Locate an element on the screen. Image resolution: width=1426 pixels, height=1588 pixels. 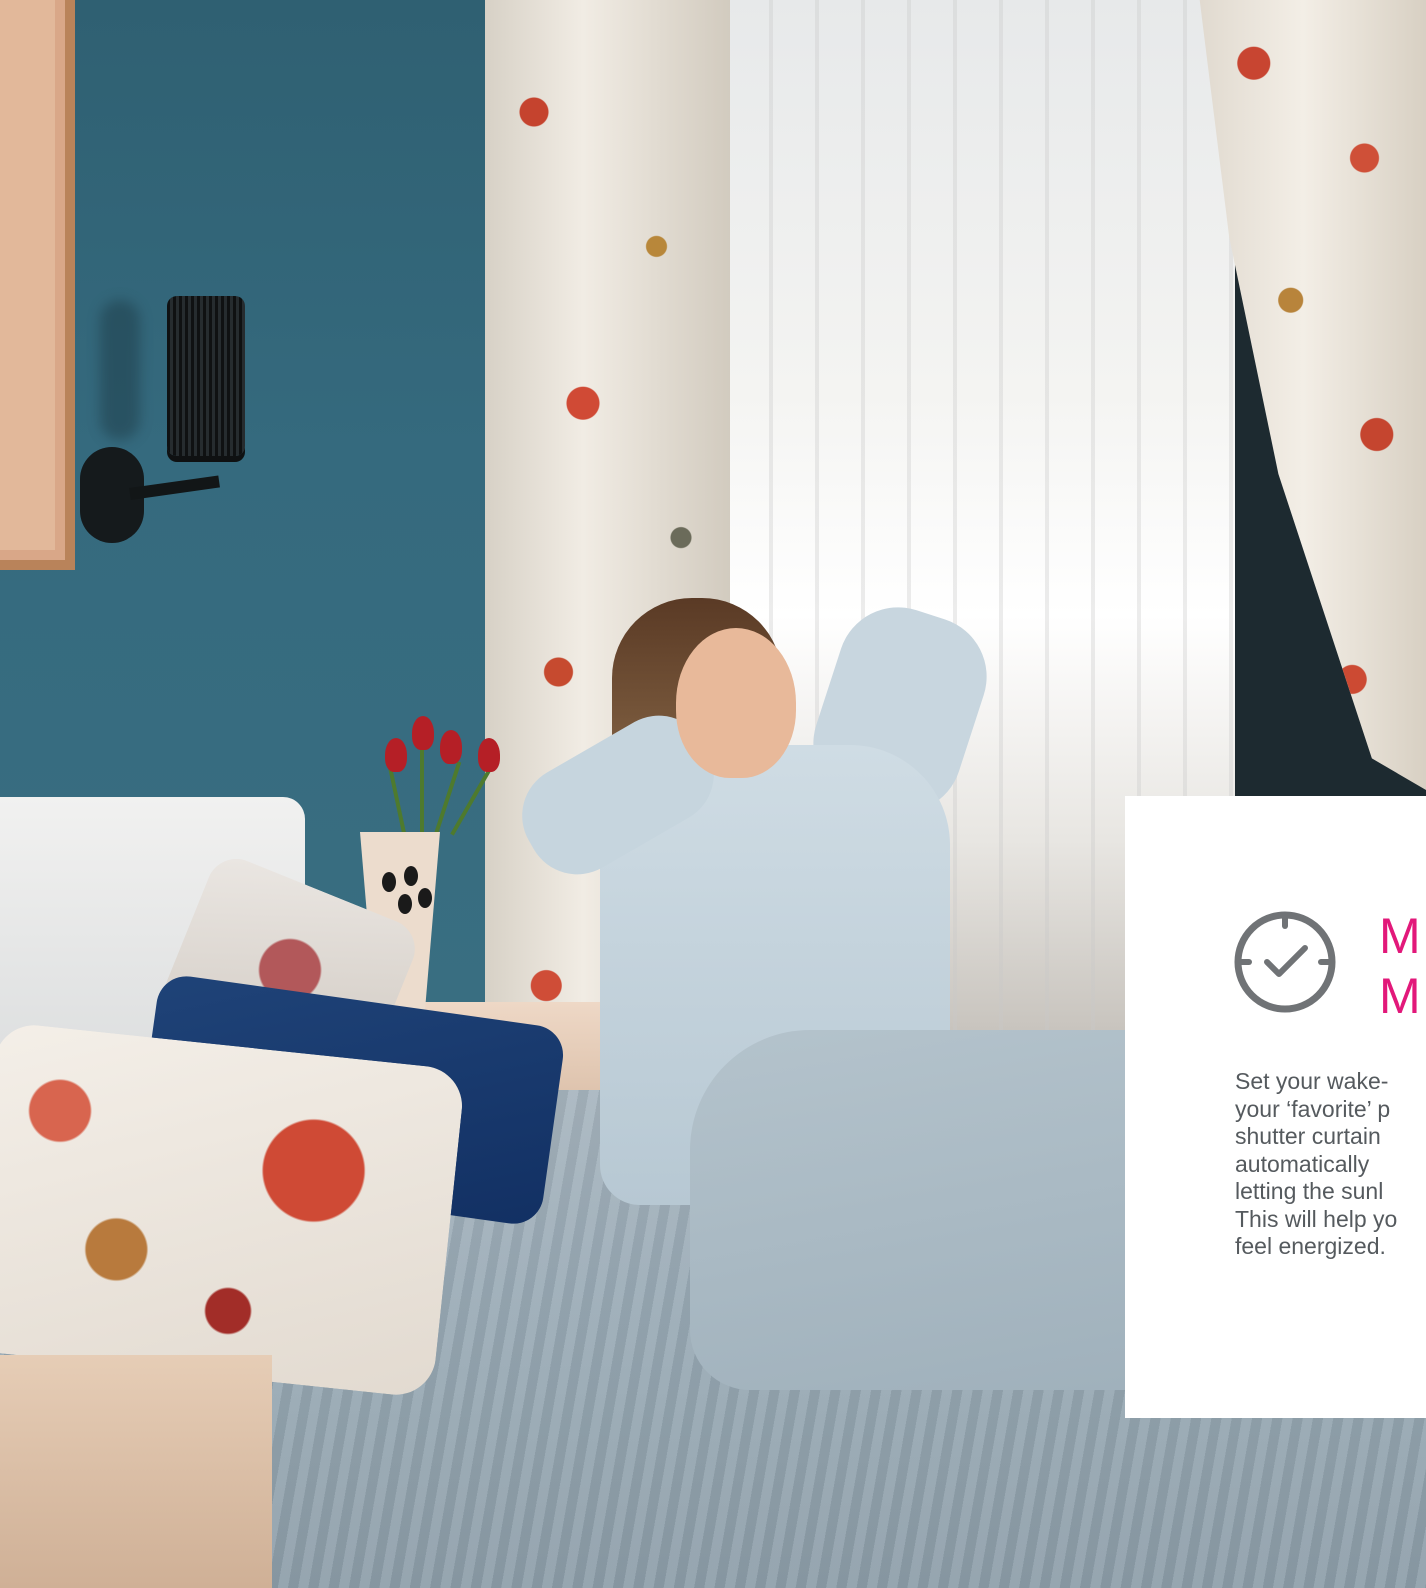
card-body-line: automatically is located at coordinates (1302, 1163).